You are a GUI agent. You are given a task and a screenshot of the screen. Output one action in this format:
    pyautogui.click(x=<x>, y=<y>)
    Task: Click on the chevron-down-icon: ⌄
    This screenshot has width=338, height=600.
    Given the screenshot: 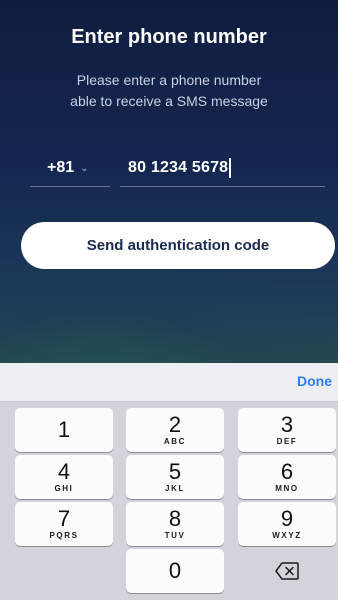 What is the action you would take?
    pyautogui.click(x=84, y=168)
    